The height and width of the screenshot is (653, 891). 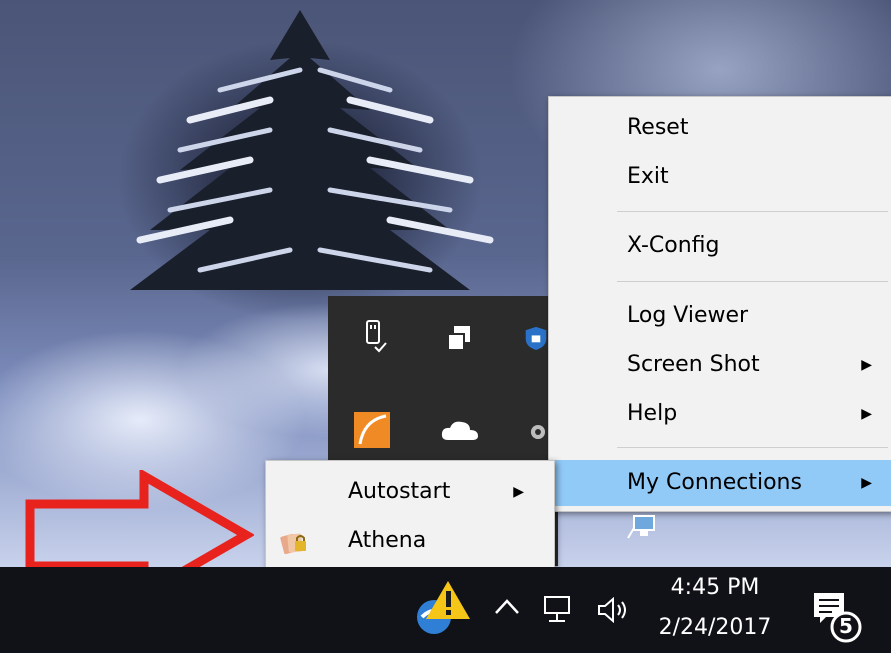 I want to click on submenu-item-label: Autostart, so click(x=399, y=491).